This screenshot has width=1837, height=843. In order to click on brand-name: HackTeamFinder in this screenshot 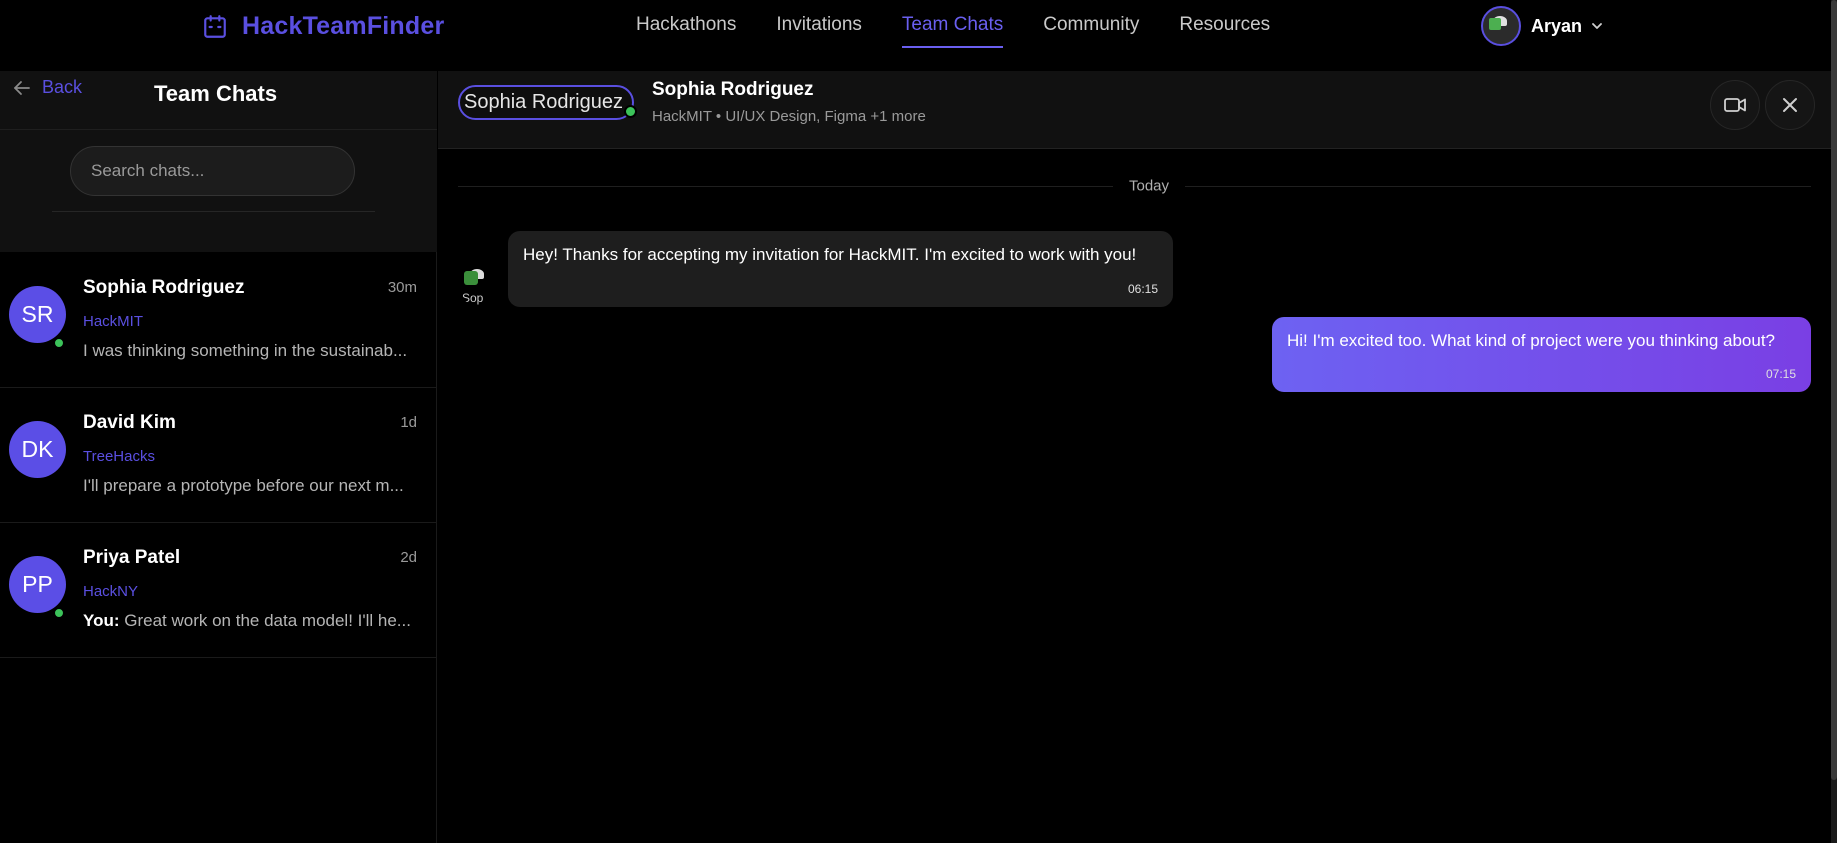, I will do `click(343, 26)`.